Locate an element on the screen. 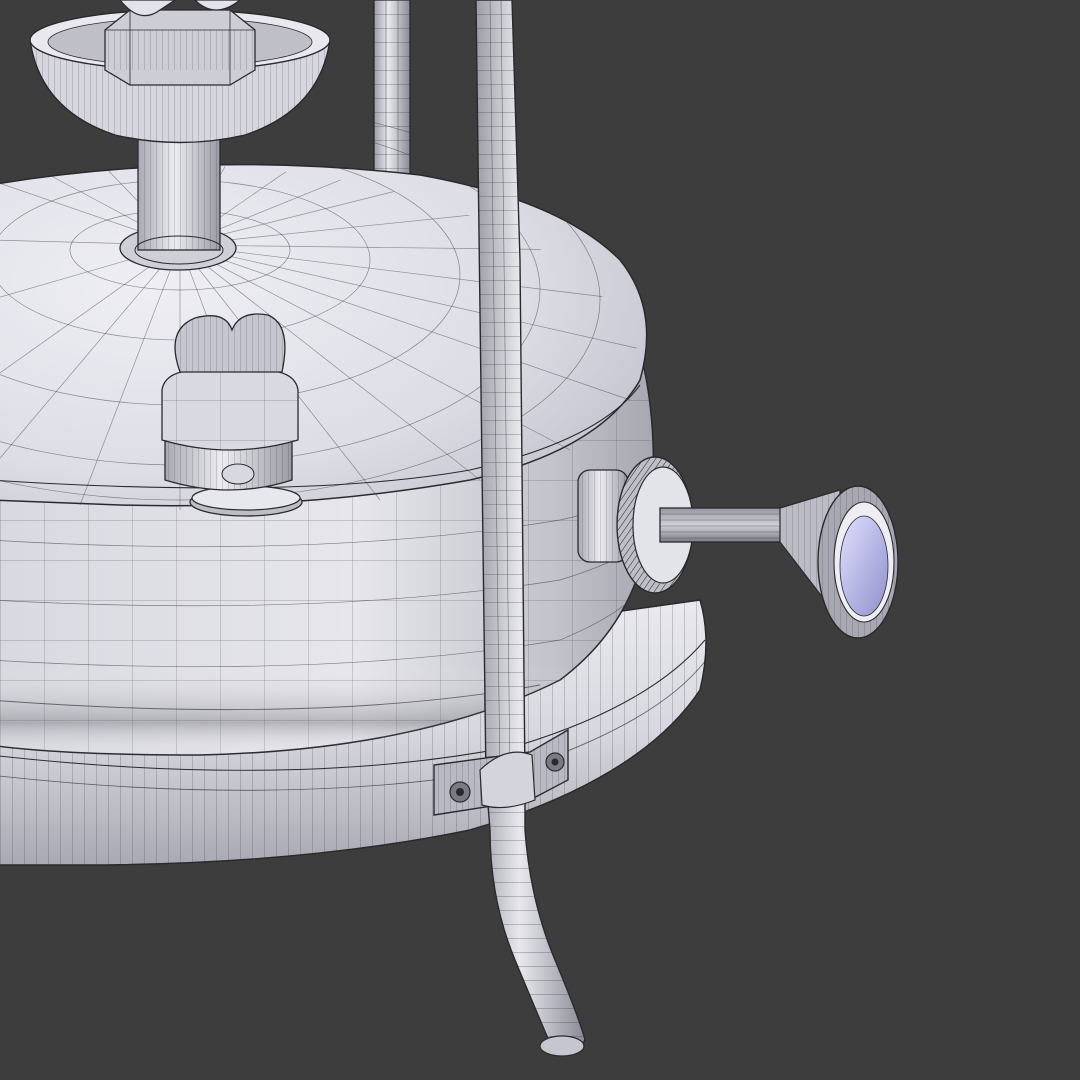 This screenshot has width=1080, height=1080. back-support-rod is located at coordinates (392, 100).